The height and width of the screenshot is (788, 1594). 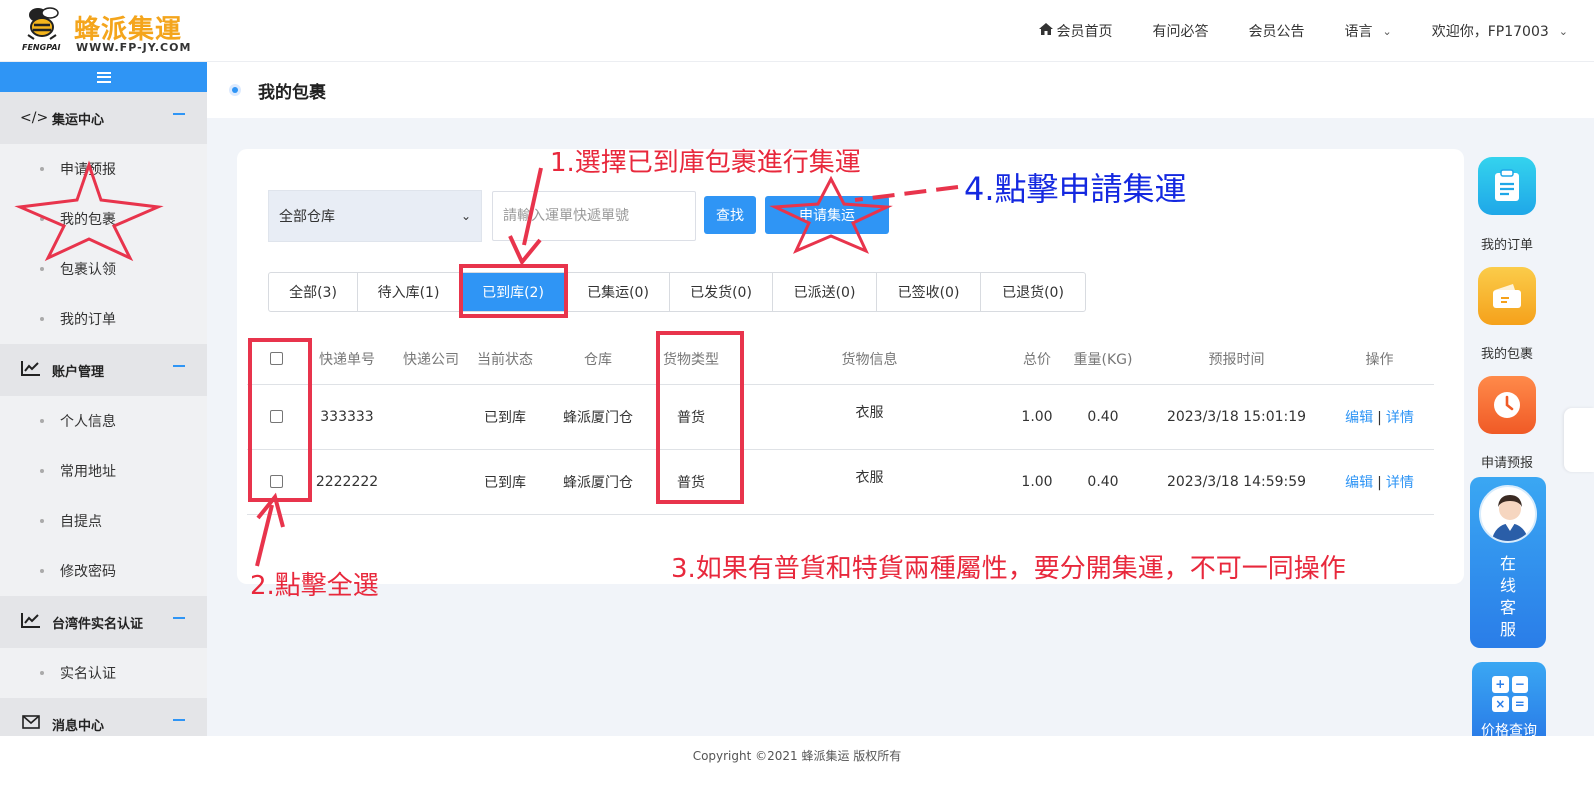 What do you see at coordinates (103, 521) in the screenshot?
I see `sidebar-item-pickup: 自提点` at bounding box center [103, 521].